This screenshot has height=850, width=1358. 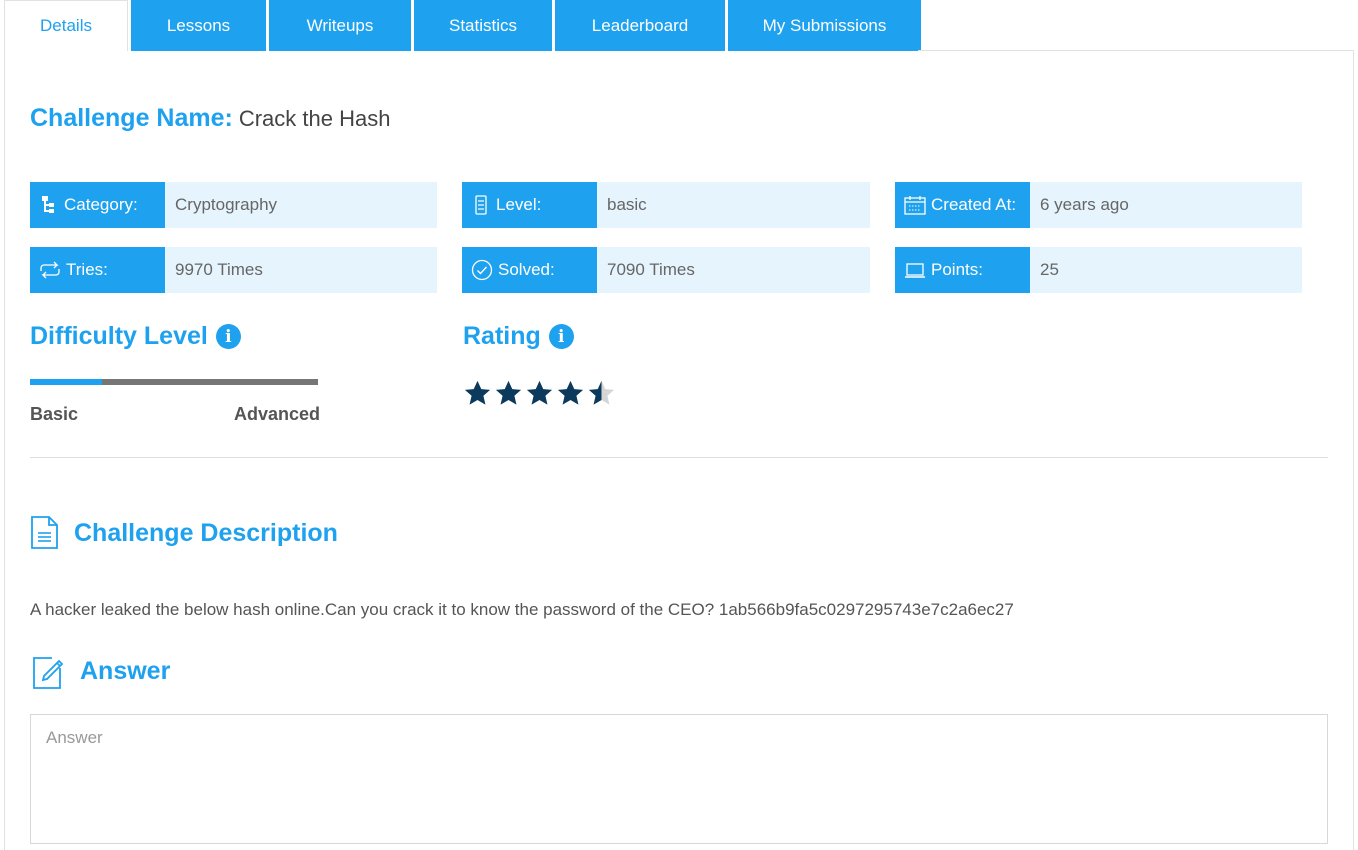 What do you see at coordinates (627, 204) in the screenshot?
I see `info-level-value: basic` at bounding box center [627, 204].